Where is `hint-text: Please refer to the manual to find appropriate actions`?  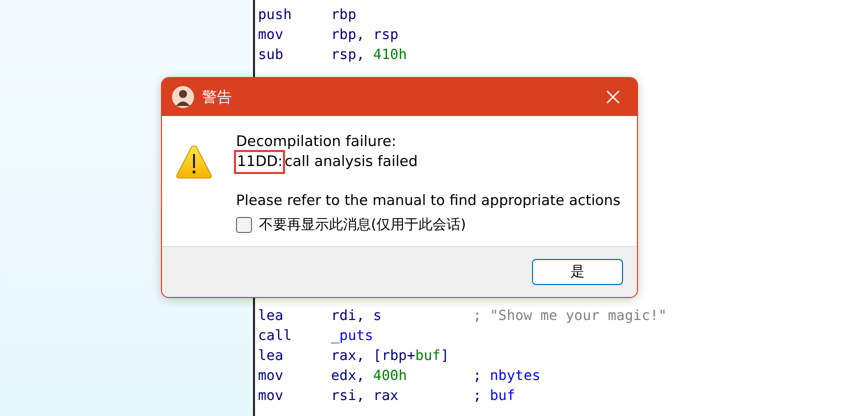 hint-text: Please refer to the manual to find appropriate actions is located at coordinates (428, 201).